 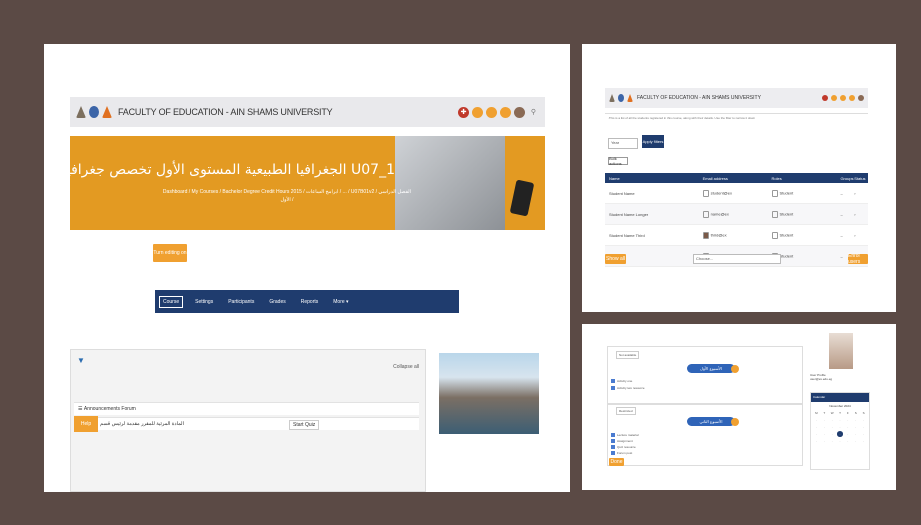 What do you see at coordinates (623, 143) in the screenshot?
I see `filter-select: Year` at bounding box center [623, 143].